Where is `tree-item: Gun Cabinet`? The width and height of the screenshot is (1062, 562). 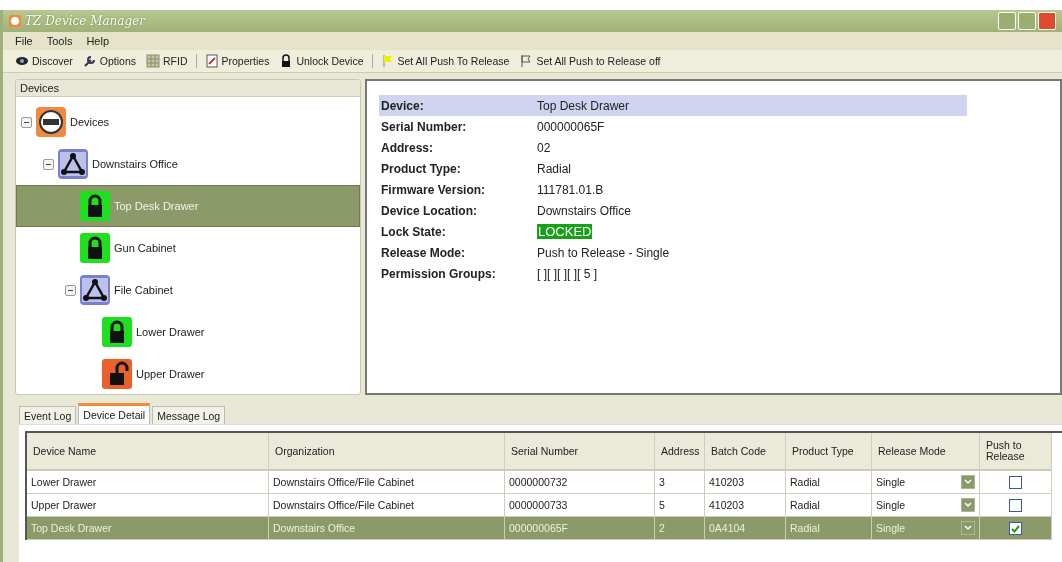 tree-item: Gun Cabinet is located at coordinates (188, 248).